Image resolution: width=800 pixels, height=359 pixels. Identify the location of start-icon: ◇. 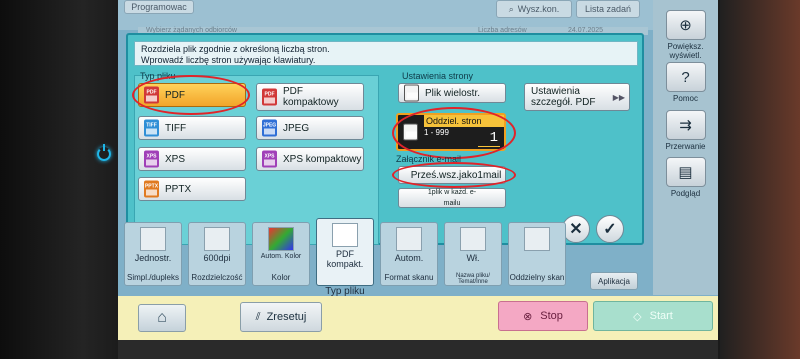
(637, 316).